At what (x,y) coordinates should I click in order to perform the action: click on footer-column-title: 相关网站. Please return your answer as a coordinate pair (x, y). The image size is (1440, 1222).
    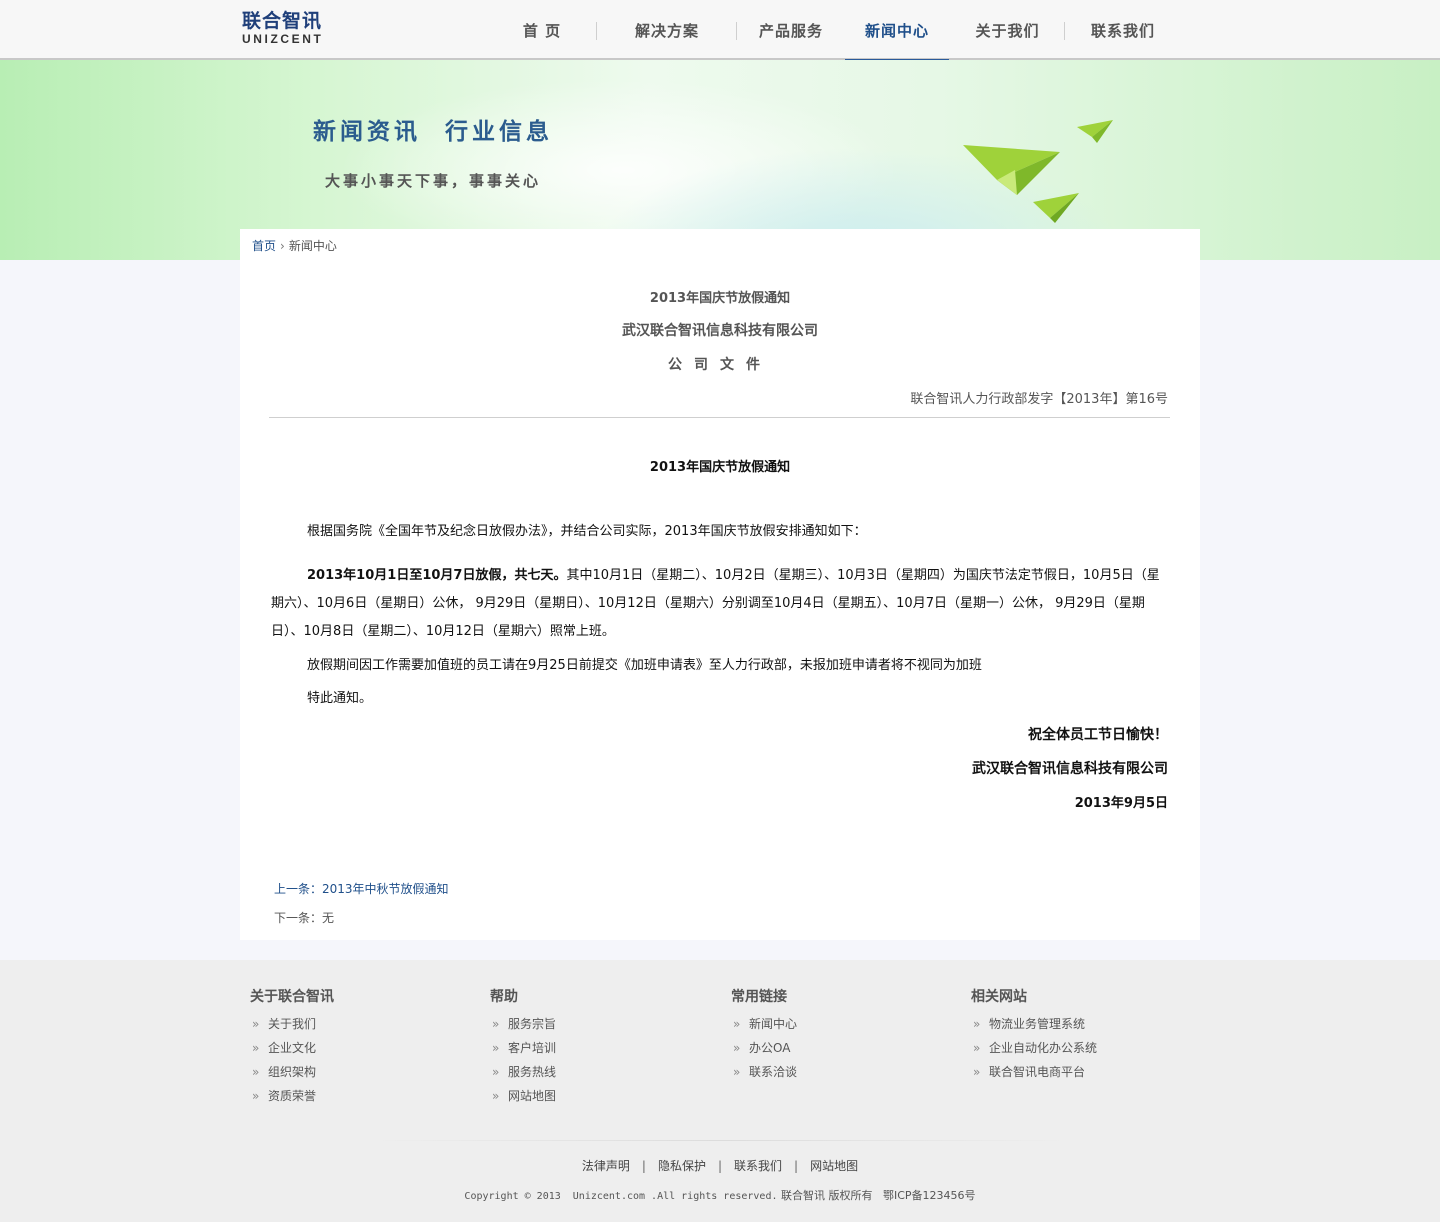
    Looking at the image, I should click on (999, 997).